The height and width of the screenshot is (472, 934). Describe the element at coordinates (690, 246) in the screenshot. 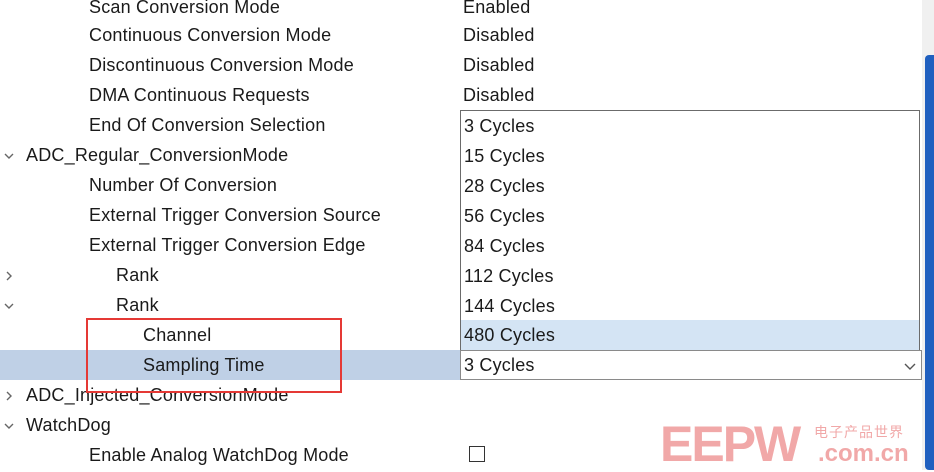

I see `dropdown-option: 84 Cycles` at that location.